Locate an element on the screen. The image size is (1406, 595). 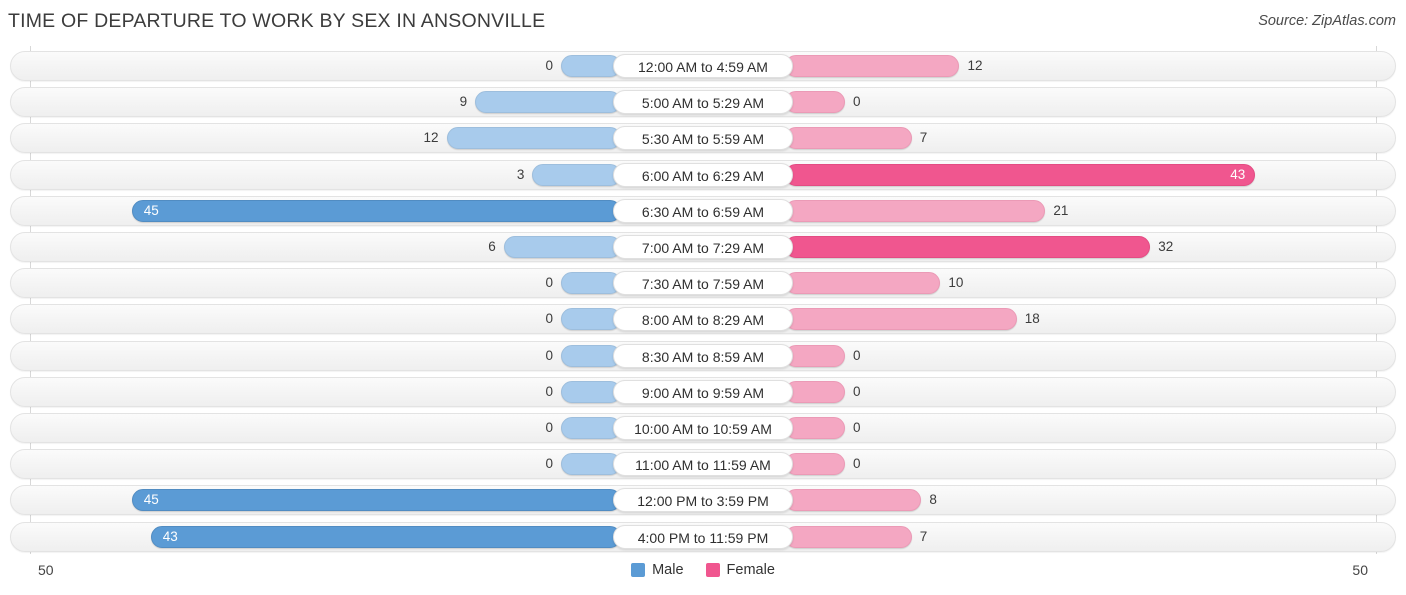
category-label: 4:00 PM to 11:59 PM is located at coordinates (703, 536).